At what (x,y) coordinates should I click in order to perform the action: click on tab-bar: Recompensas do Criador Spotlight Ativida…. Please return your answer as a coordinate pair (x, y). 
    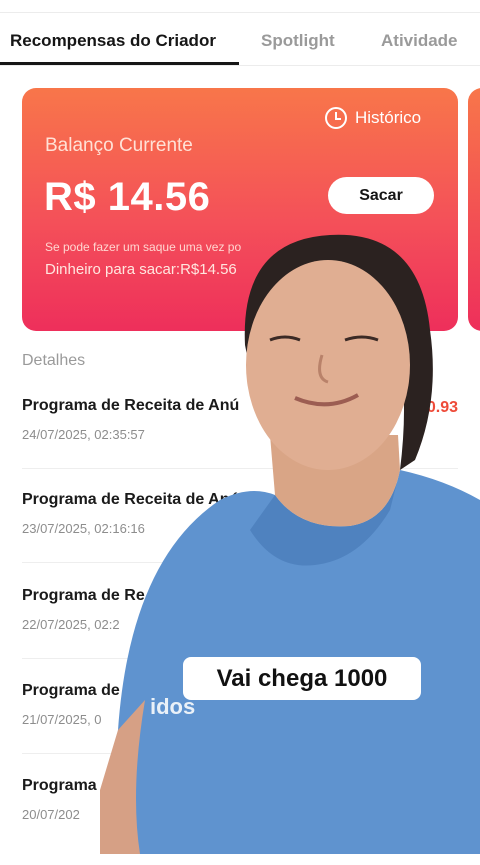
    Looking at the image, I should click on (240, 39).